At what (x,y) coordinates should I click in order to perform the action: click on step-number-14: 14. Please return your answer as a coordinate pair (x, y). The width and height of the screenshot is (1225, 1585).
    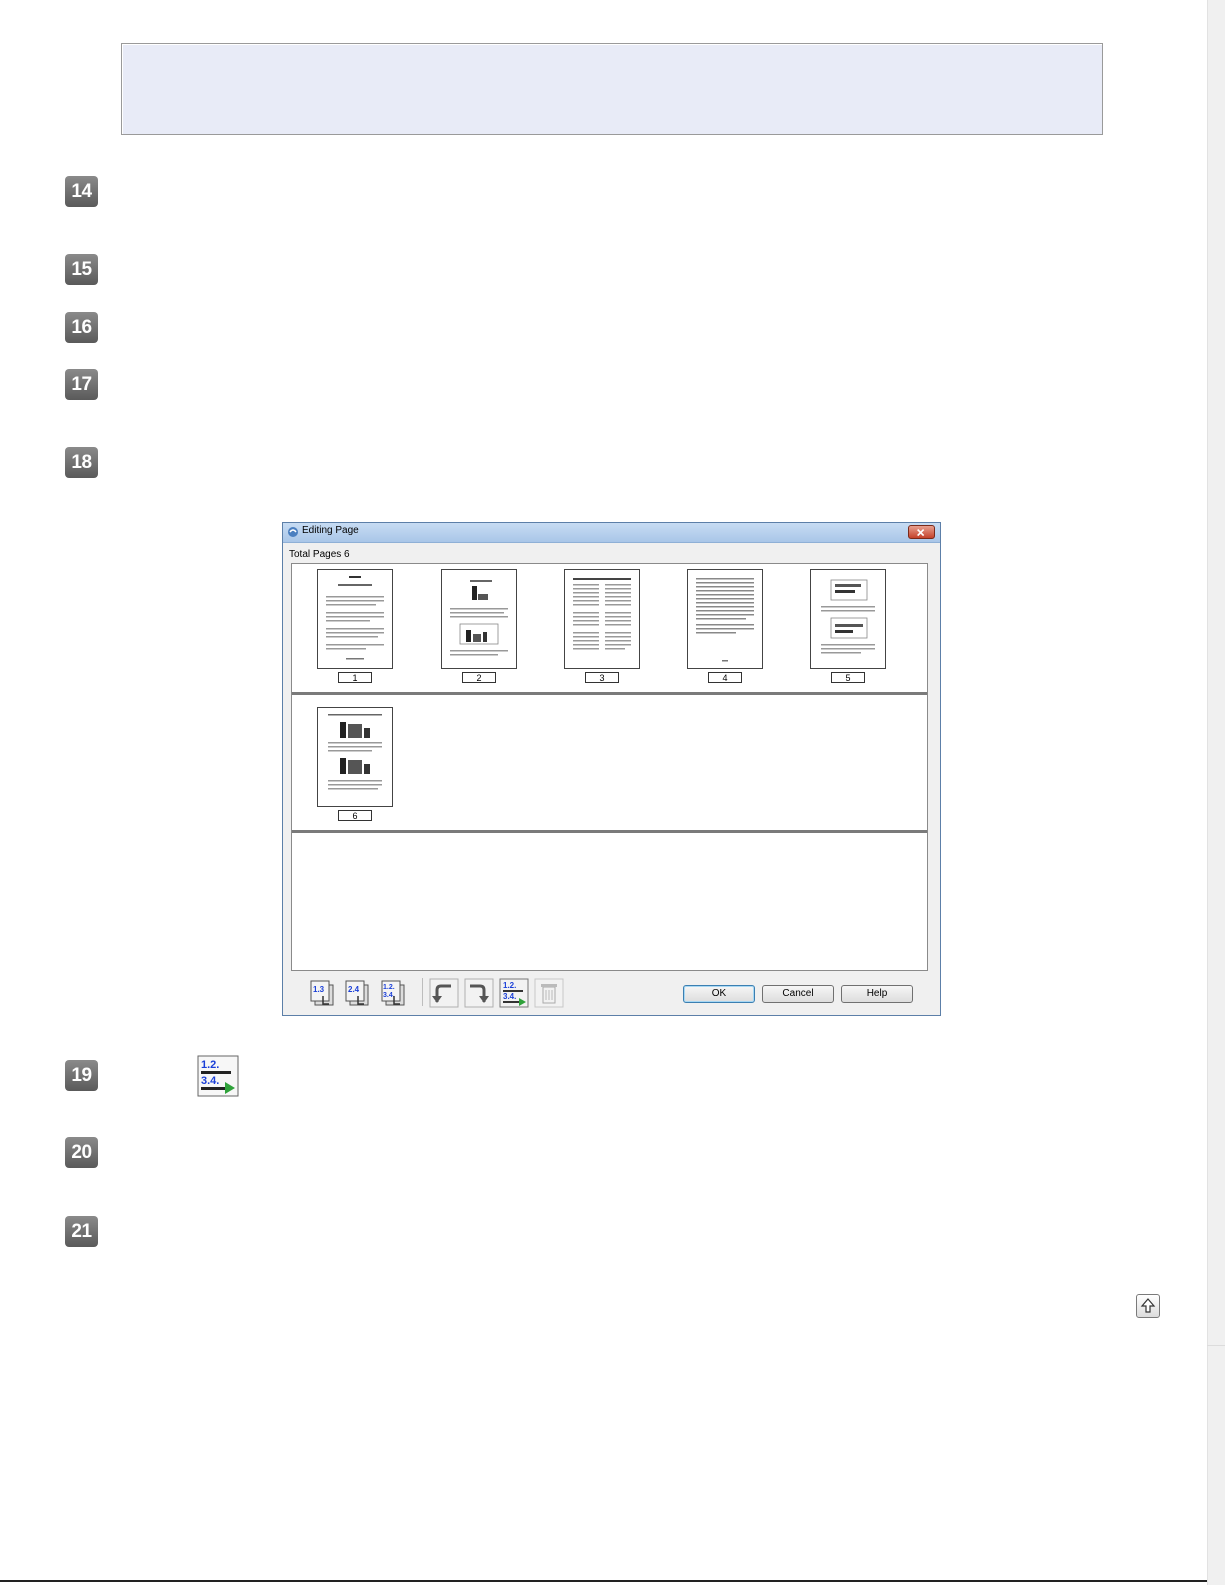
    Looking at the image, I should click on (81, 191).